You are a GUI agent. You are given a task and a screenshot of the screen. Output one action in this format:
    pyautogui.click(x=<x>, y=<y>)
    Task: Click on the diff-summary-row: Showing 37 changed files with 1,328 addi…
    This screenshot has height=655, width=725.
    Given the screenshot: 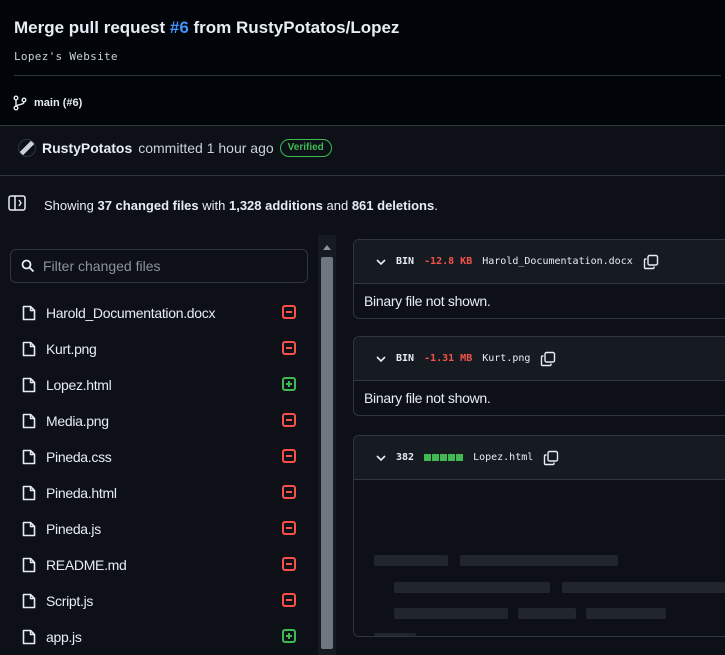 What is the action you would take?
    pyautogui.click(x=362, y=205)
    